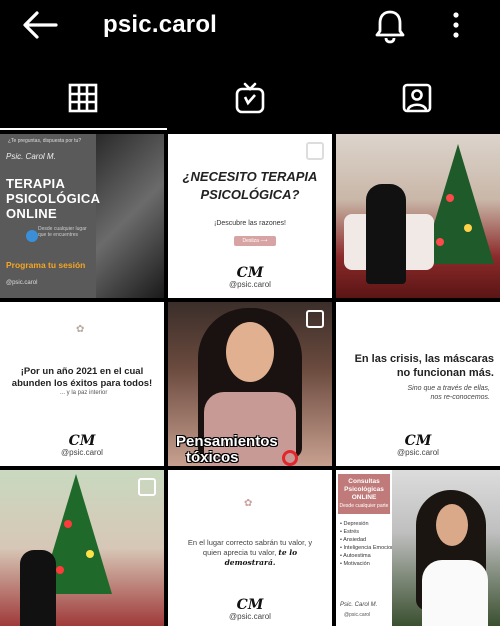 This screenshot has width=500, height=626. What do you see at coordinates (418, 216) in the screenshot?
I see `post-photo-christmas` at bounding box center [418, 216].